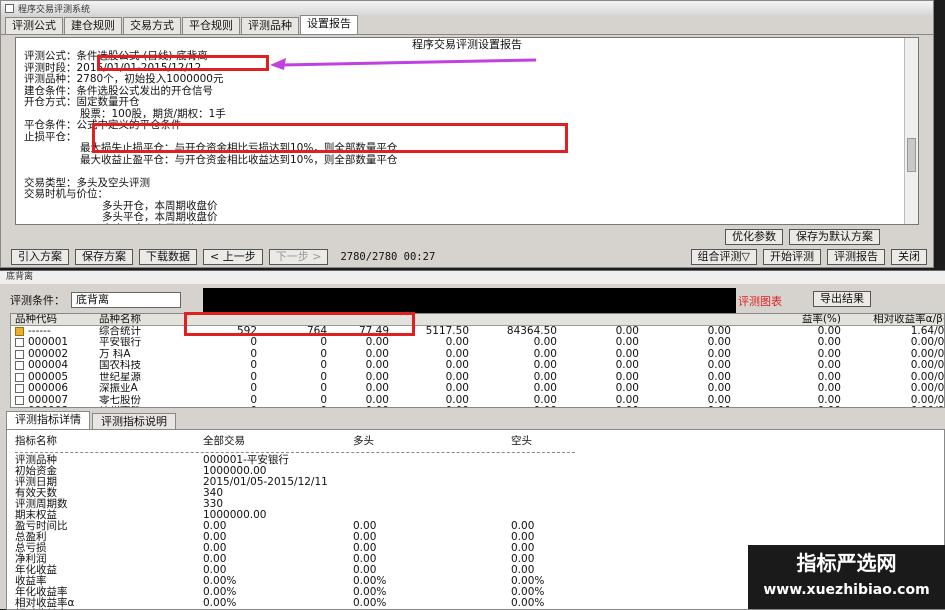 The height and width of the screenshot is (610, 945). Describe the element at coordinates (126, 300) in the screenshot. I see `condition-select: 底背离` at that location.